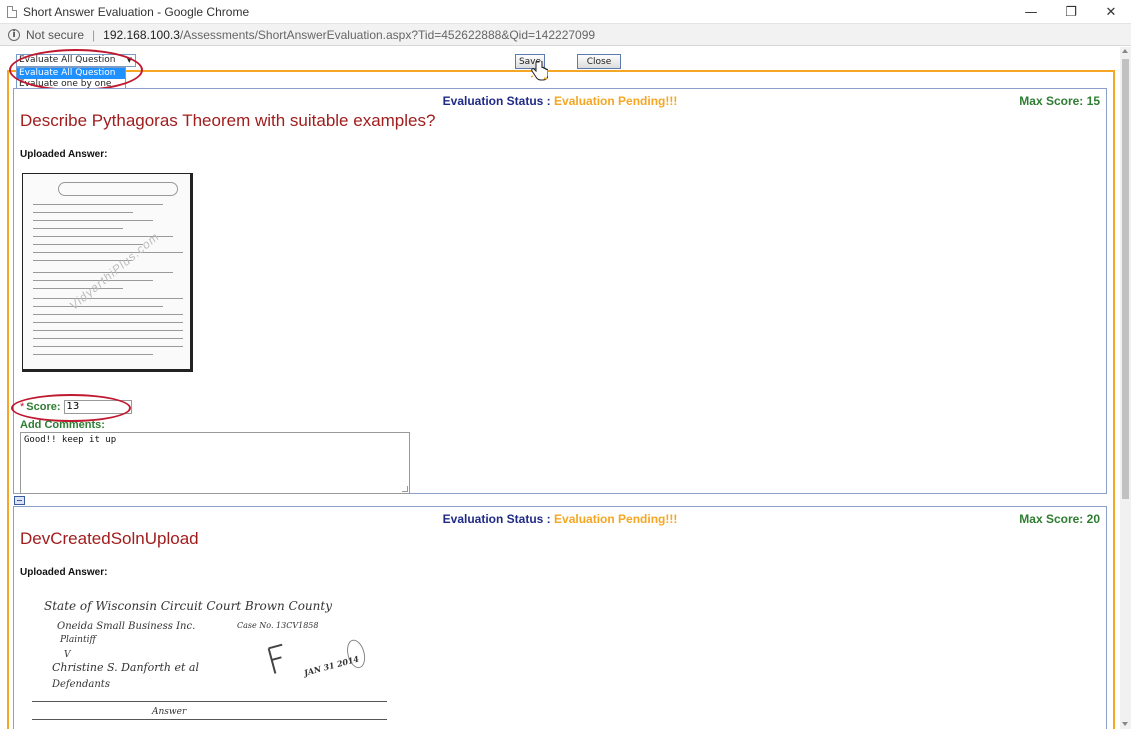  I want to click on vertical-scrollbar, so click(1125, 388).